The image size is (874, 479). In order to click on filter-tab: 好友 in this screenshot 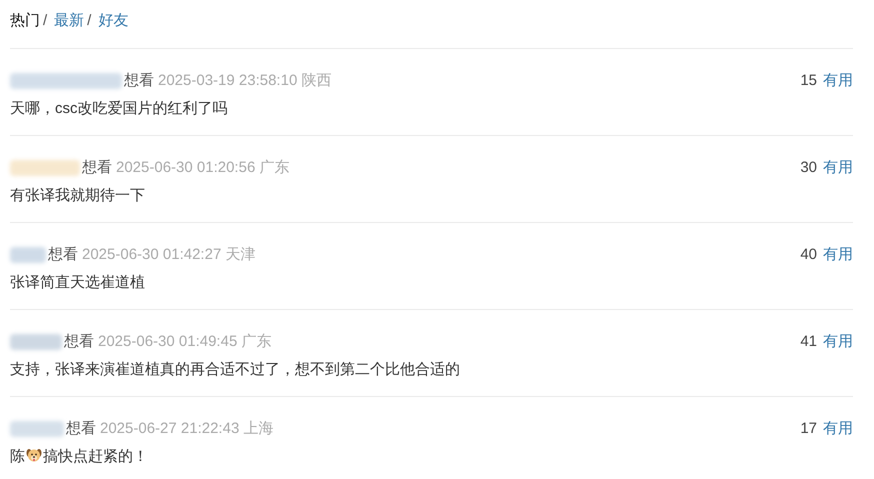, I will do `click(113, 21)`.